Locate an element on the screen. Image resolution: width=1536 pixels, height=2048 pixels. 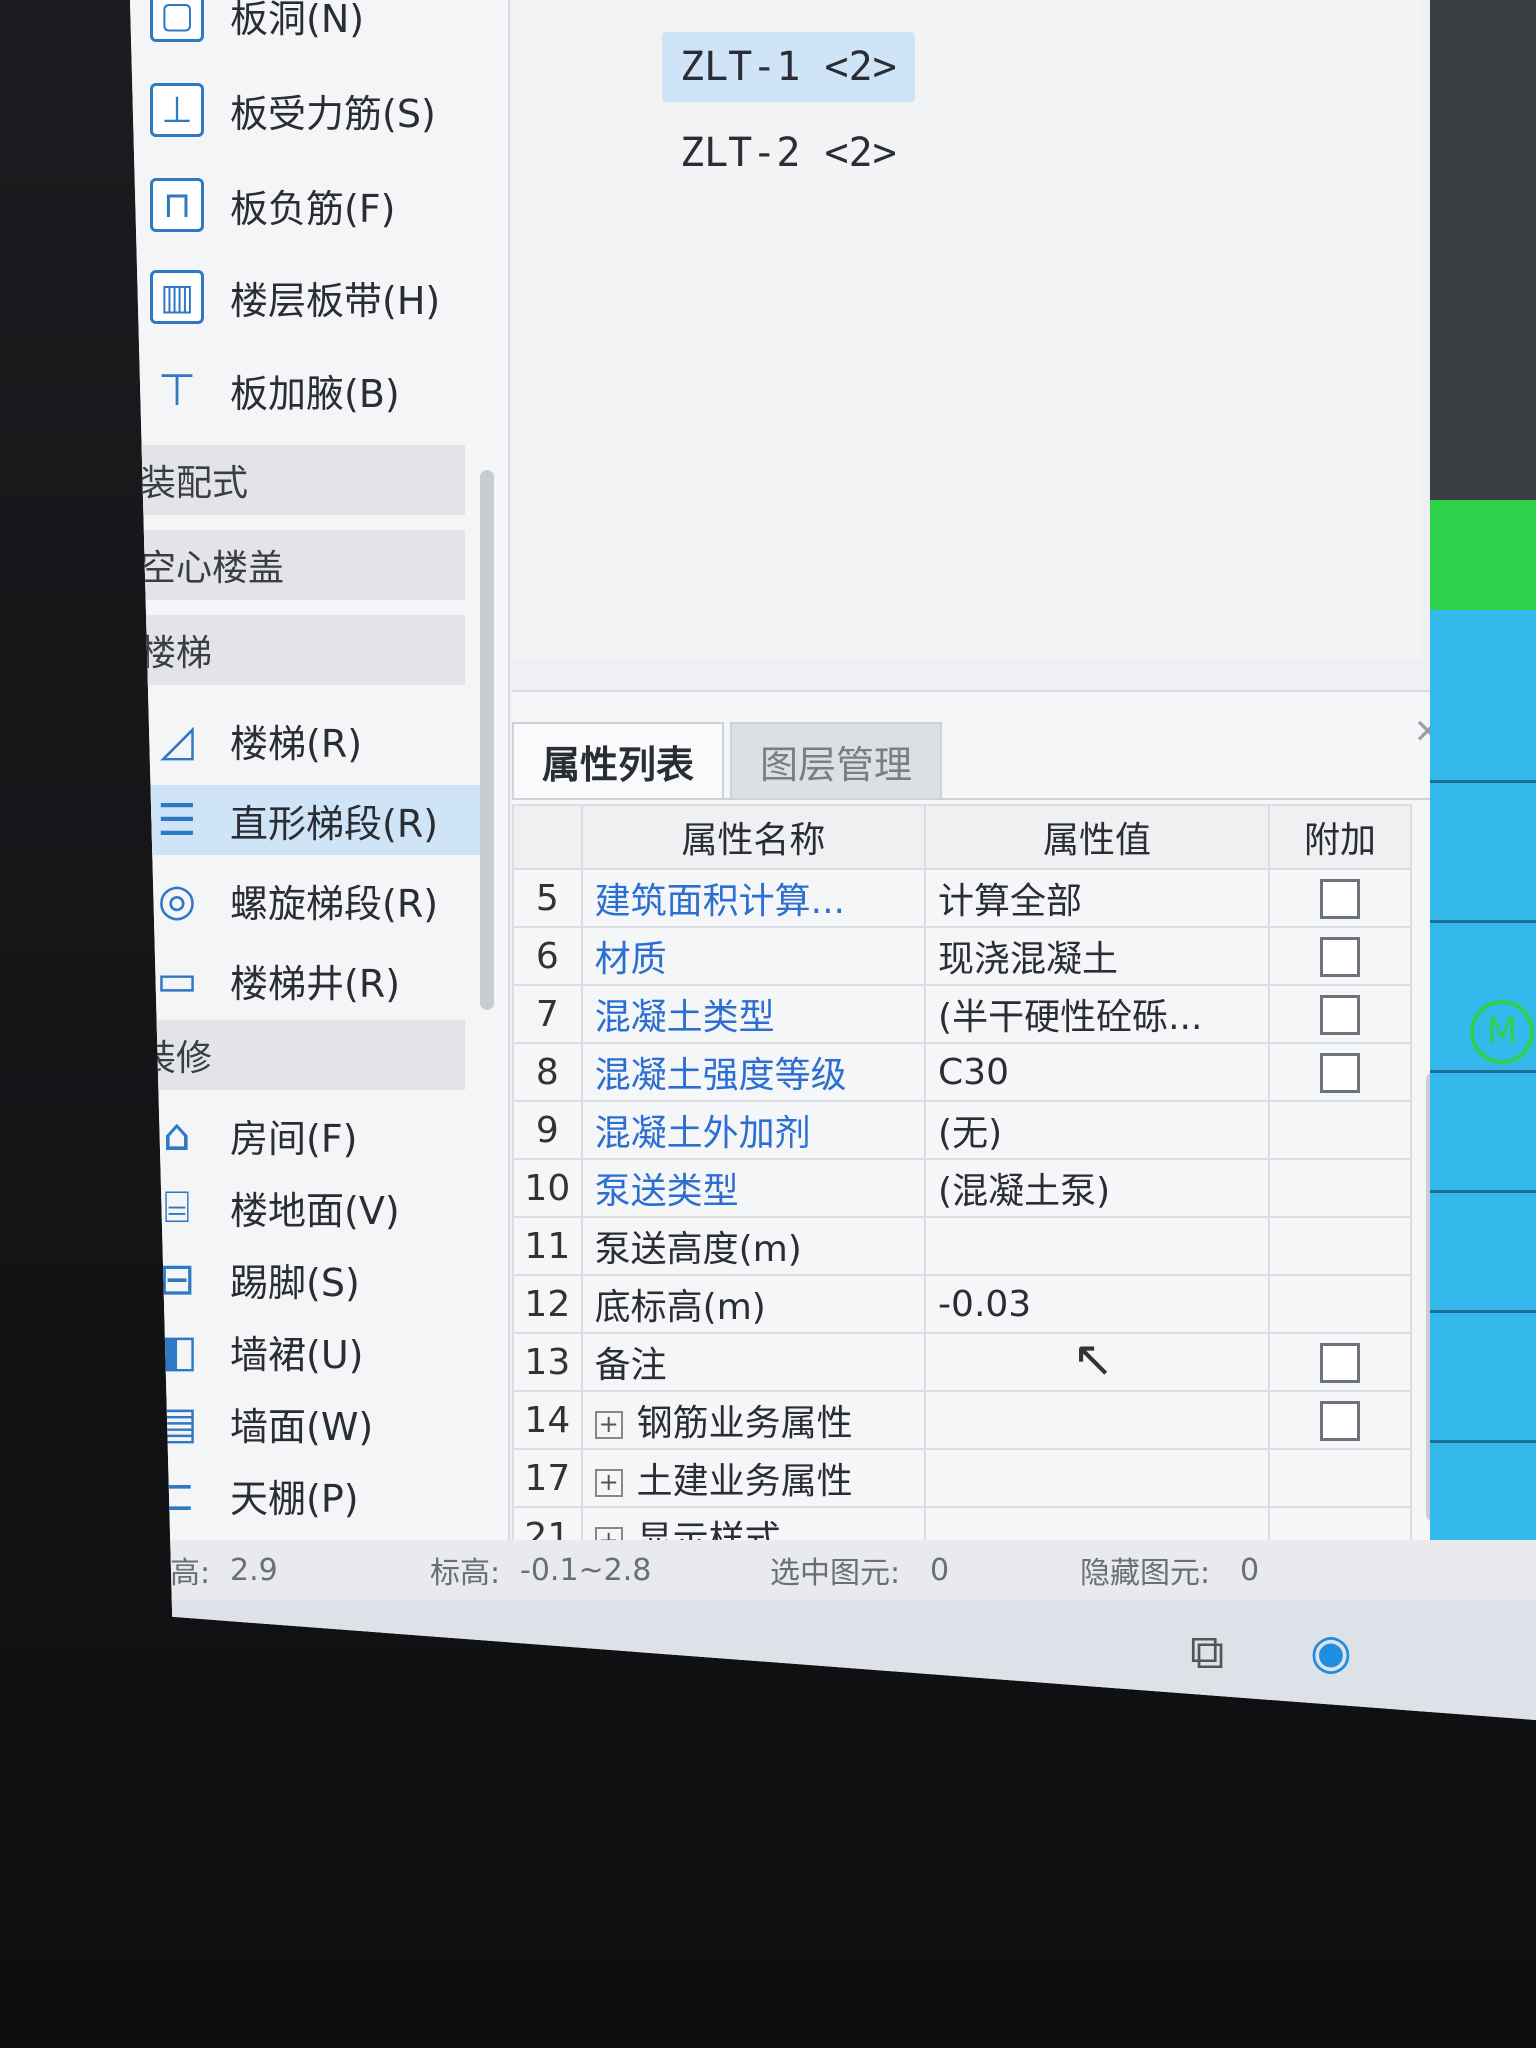
nav-item-slab-rebar: ⊥ 板受力筋(S) is located at coordinates (315, 110).